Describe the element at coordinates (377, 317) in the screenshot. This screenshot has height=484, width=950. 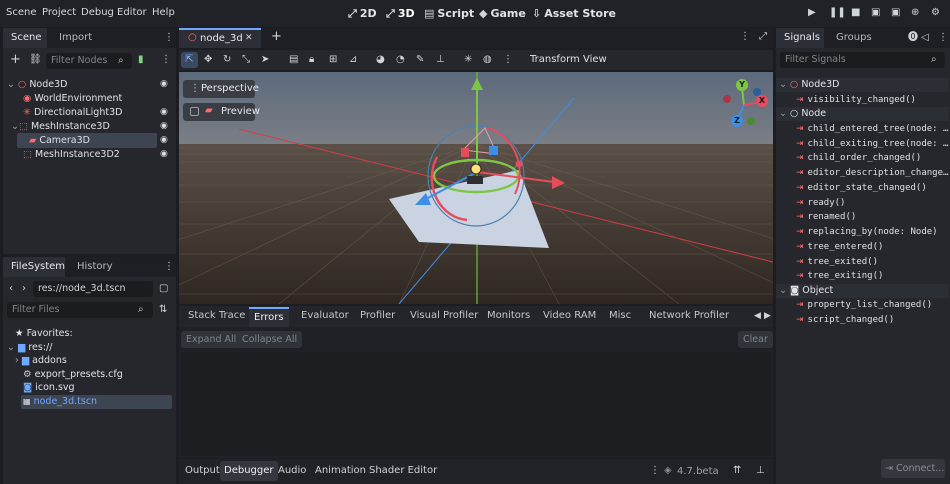
I see `tab-profiler: Profiler` at that location.